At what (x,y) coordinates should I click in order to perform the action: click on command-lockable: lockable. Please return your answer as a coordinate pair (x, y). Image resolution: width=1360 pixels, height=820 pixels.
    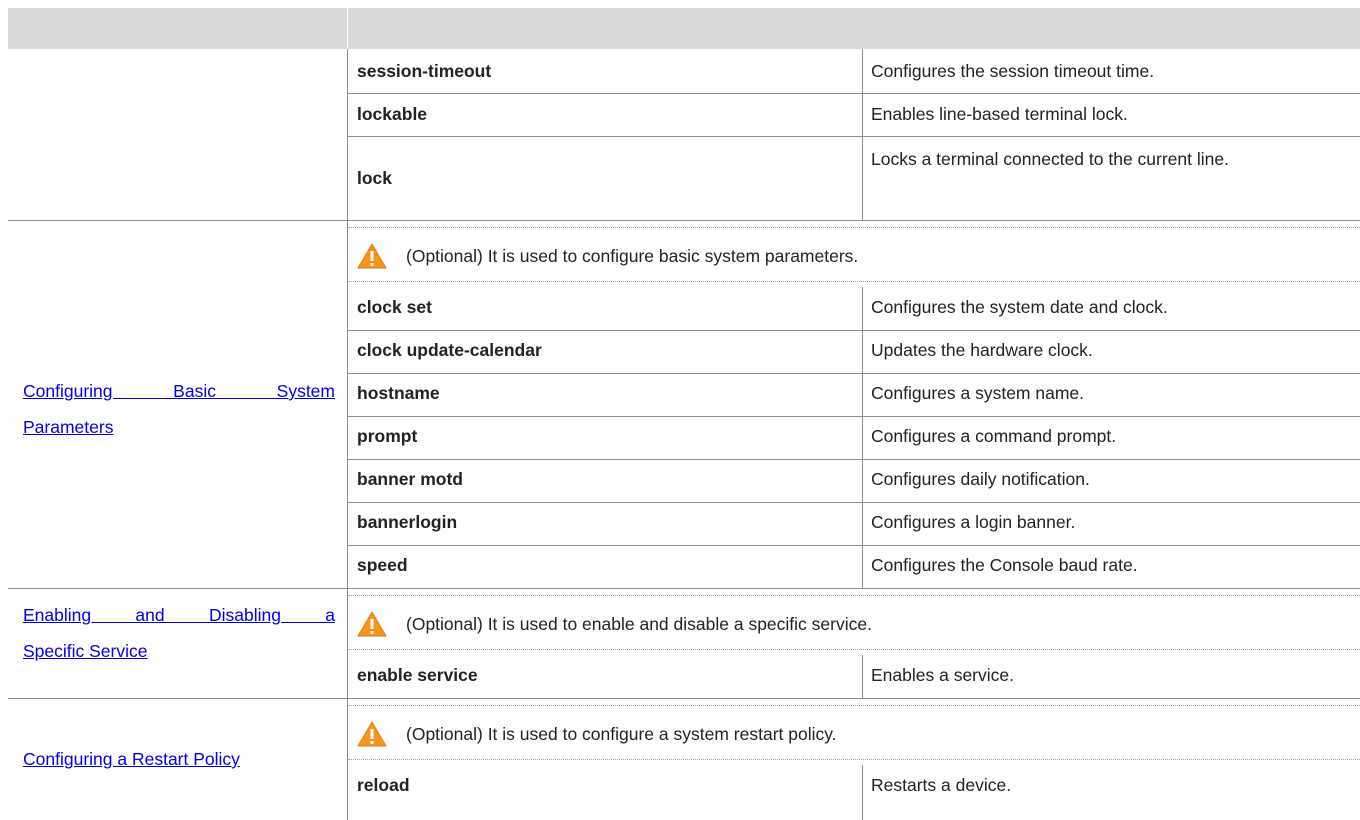
    Looking at the image, I should click on (392, 114).